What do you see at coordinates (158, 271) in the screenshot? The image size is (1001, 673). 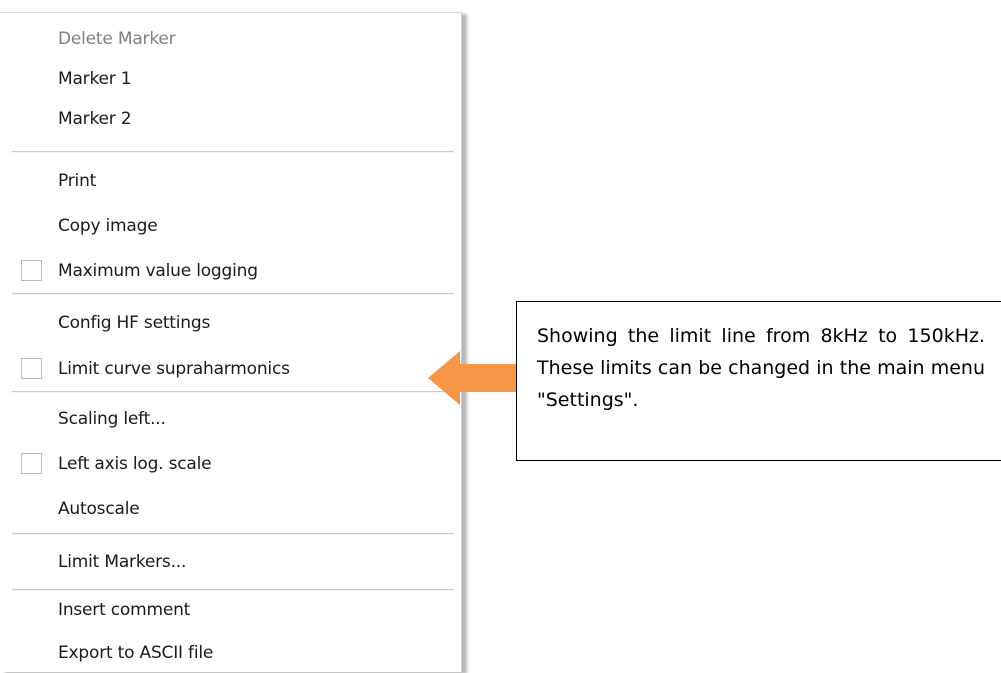 I see `menu-item-label: Maximum value logging` at bounding box center [158, 271].